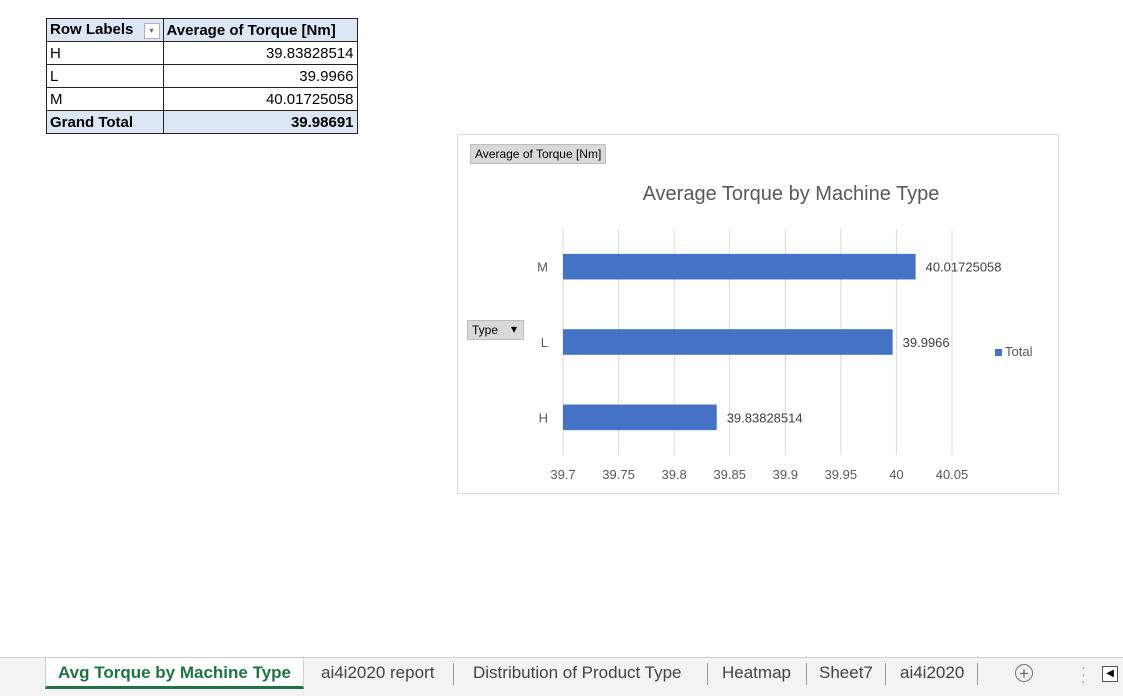 This screenshot has height=696, width=1123. What do you see at coordinates (105, 99) in the screenshot?
I see `pivot-row-label: M` at bounding box center [105, 99].